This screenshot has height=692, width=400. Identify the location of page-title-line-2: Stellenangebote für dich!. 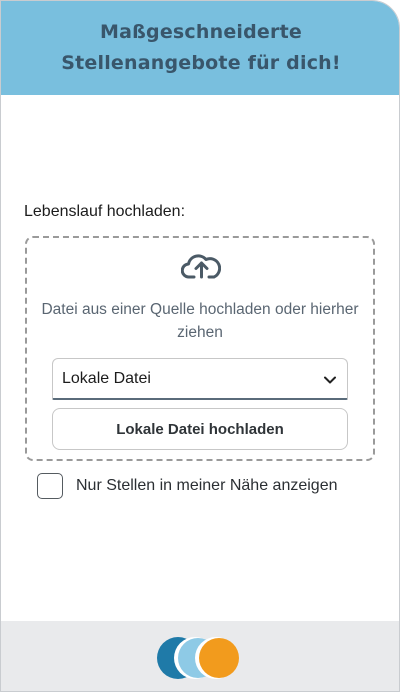
(201, 63).